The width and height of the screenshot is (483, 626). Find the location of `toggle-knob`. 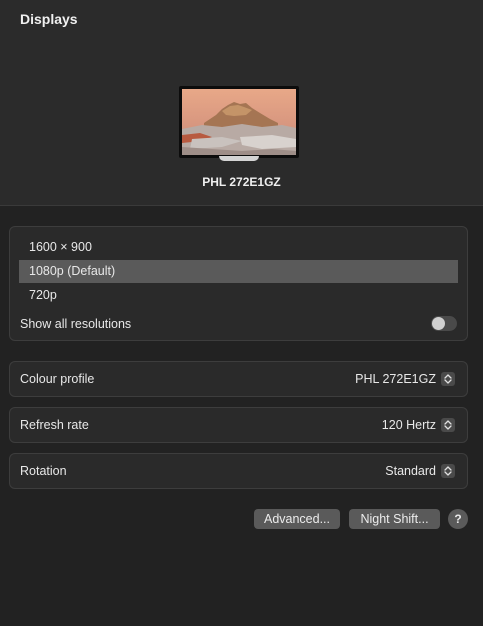

toggle-knob is located at coordinates (438, 323).